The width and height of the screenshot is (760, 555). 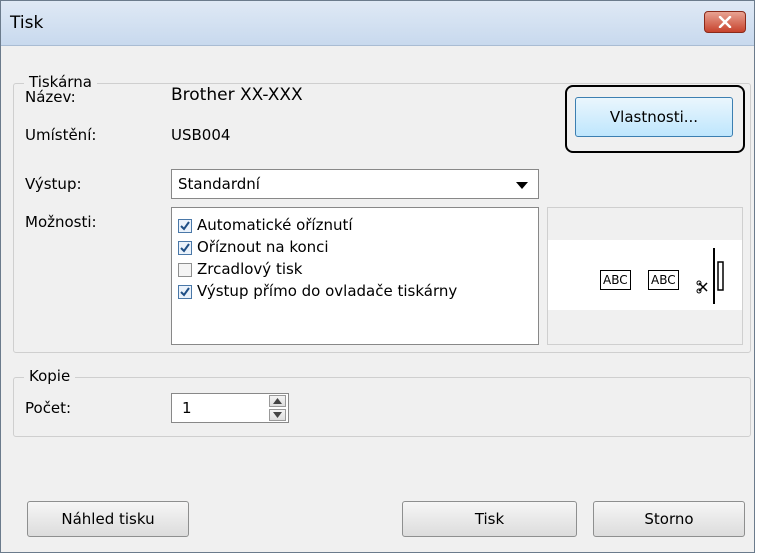 I want to click on checkbox-mirror-print, so click(x=185, y=270).